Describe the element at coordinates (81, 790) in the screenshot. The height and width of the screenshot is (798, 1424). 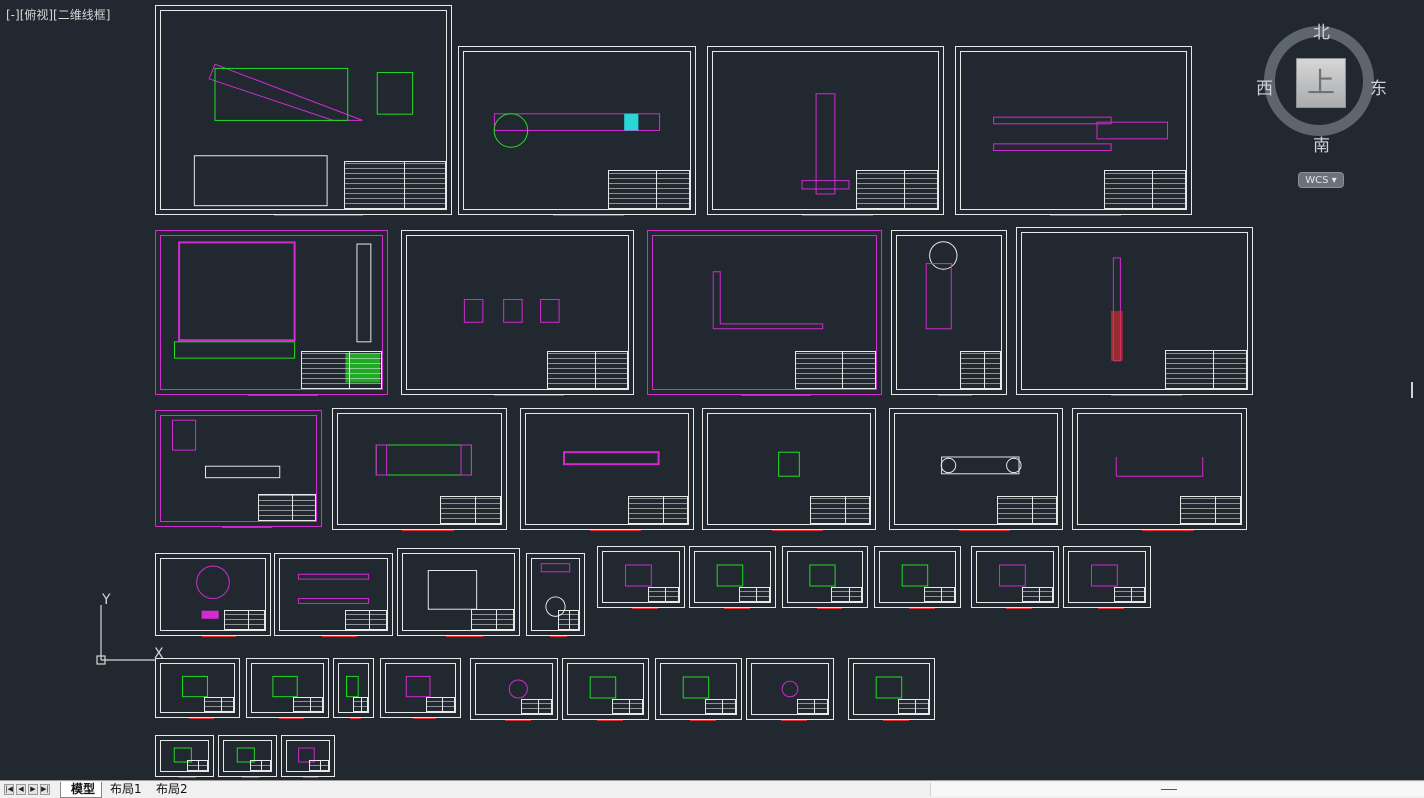
I see `tab-model: 模型` at that location.